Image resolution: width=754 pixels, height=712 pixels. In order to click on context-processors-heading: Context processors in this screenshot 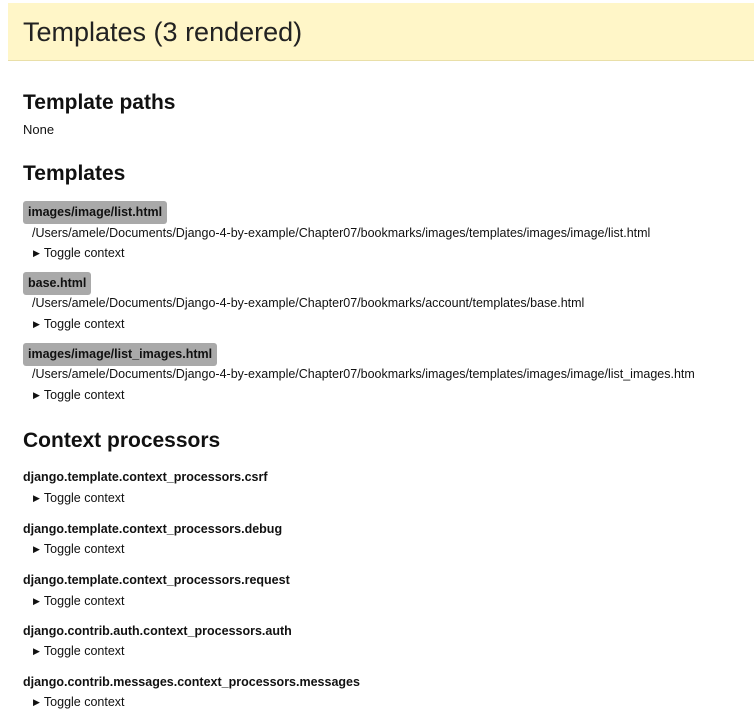, I will do `click(122, 440)`.